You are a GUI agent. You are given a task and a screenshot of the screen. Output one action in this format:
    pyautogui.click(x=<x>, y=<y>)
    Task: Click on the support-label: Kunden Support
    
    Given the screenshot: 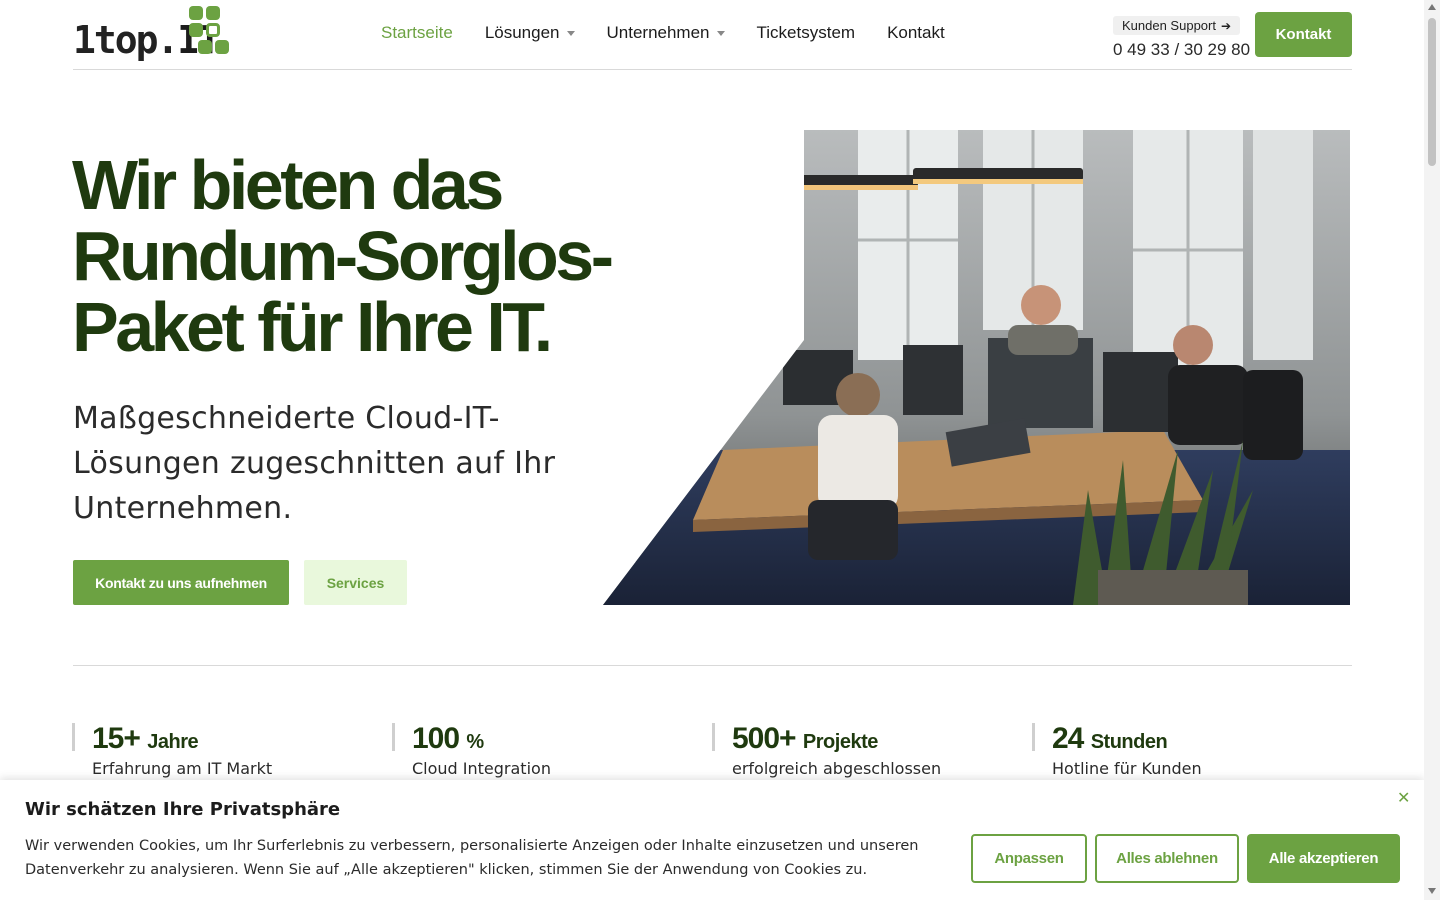 What is the action you would take?
    pyautogui.click(x=1169, y=25)
    